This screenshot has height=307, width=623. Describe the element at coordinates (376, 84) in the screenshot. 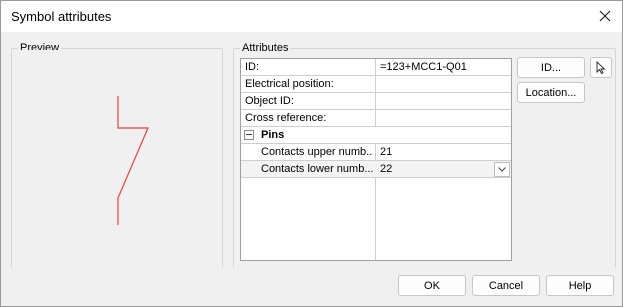

I see `attribute-row-electrical-position: Electrical position:` at that location.